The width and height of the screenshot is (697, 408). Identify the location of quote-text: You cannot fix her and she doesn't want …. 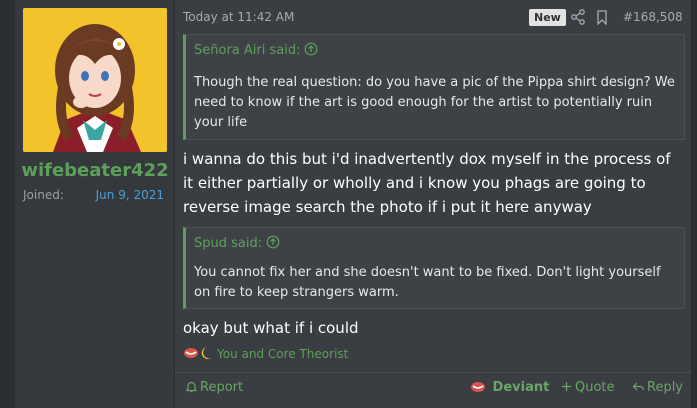
(427, 282).